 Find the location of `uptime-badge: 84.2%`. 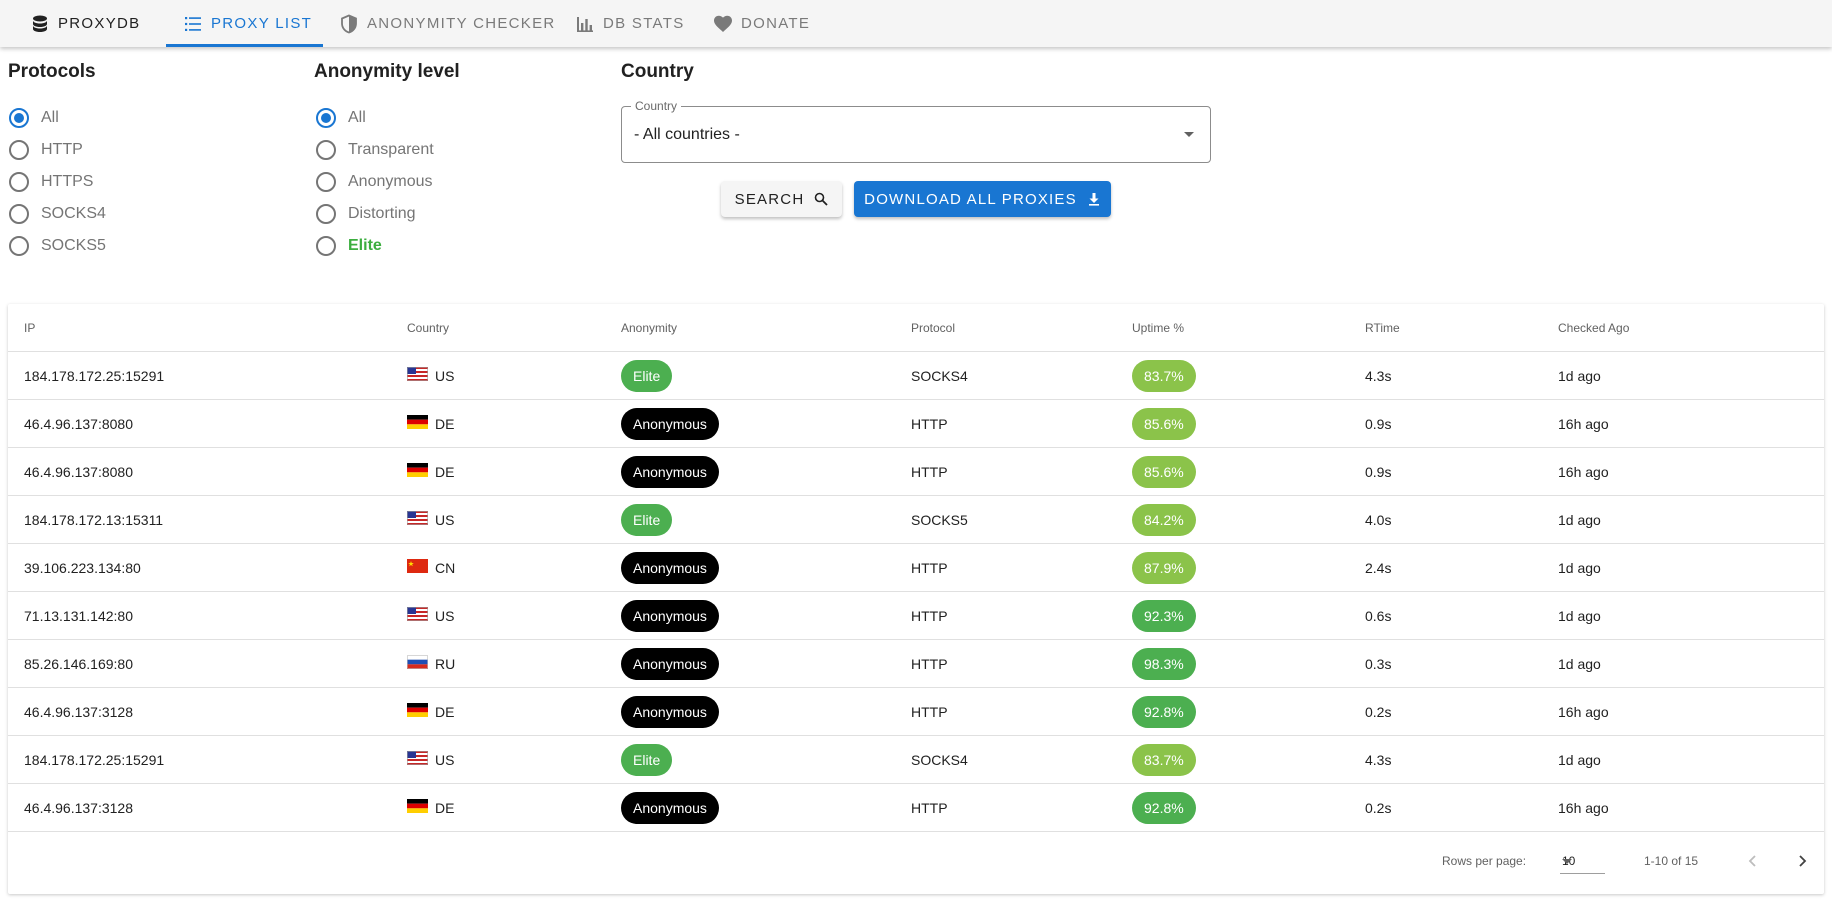

uptime-badge: 84.2% is located at coordinates (1164, 520).